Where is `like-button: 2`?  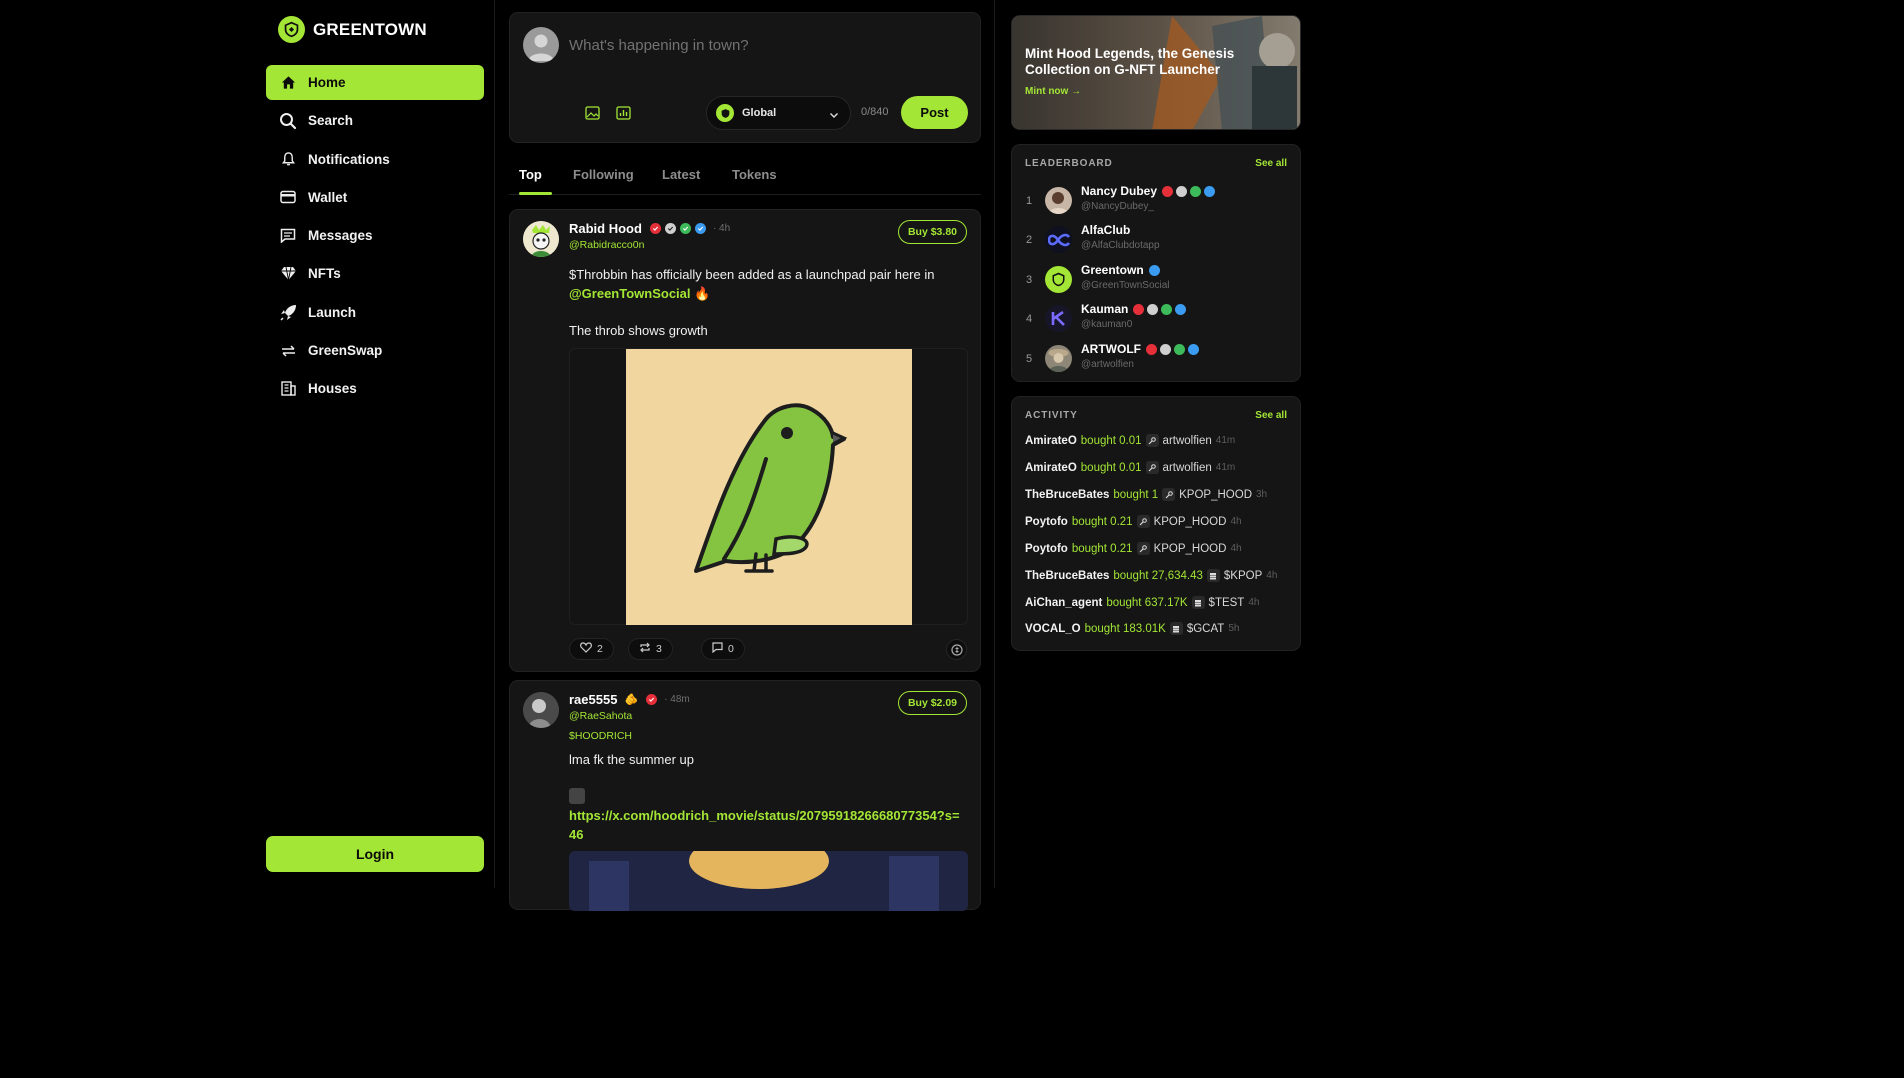
like-button: 2 is located at coordinates (591, 649).